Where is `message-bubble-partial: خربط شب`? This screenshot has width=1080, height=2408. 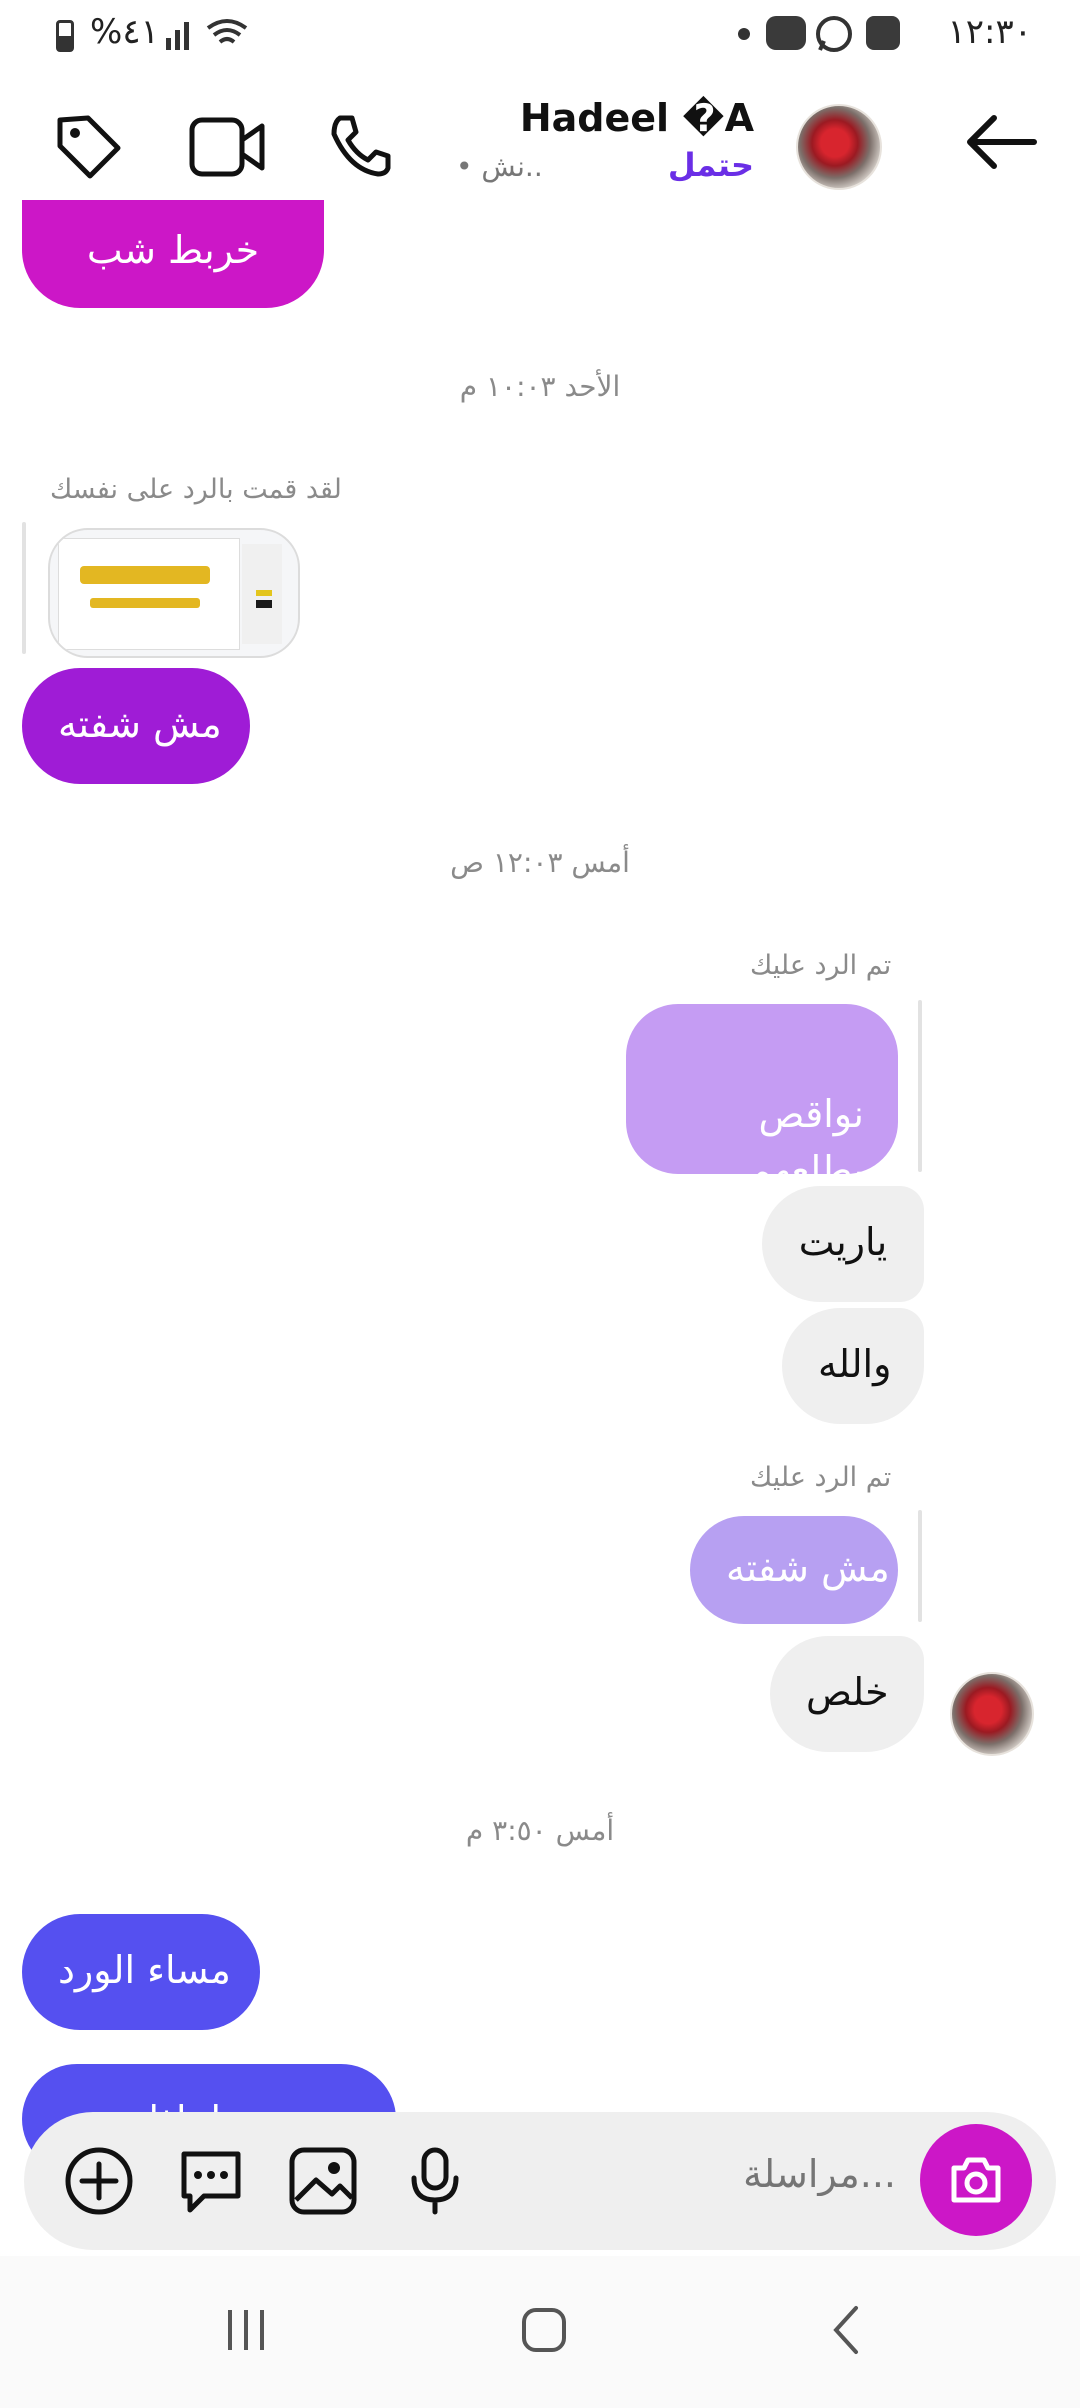
message-bubble-partial: خربط شب is located at coordinates (173, 254).